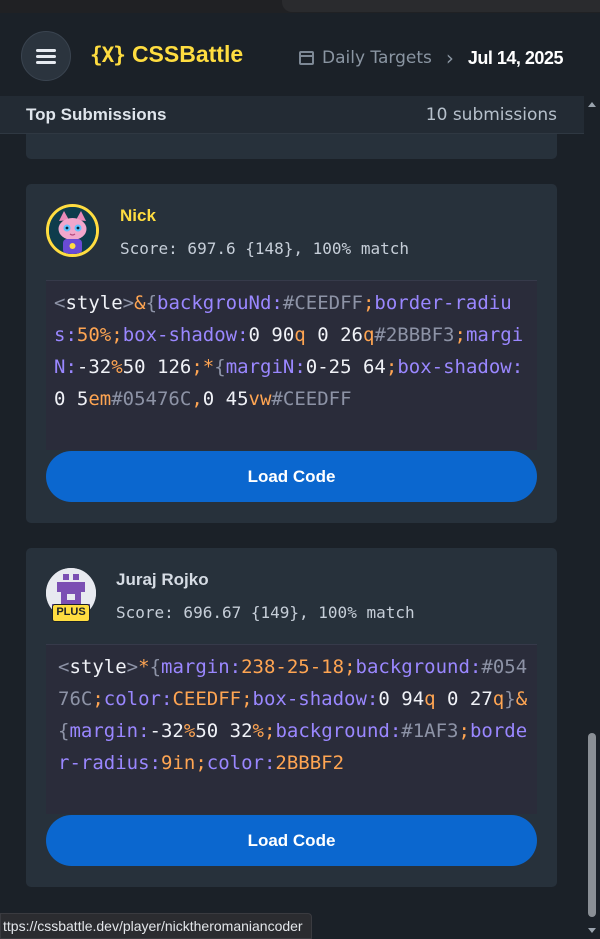 Image resolution: width=600 pixels, height=939 pixels. What do you see at coordinates (592, 517) in the screenshot?
I see `vertical-scrollbar` at bounding box center [592, 517].